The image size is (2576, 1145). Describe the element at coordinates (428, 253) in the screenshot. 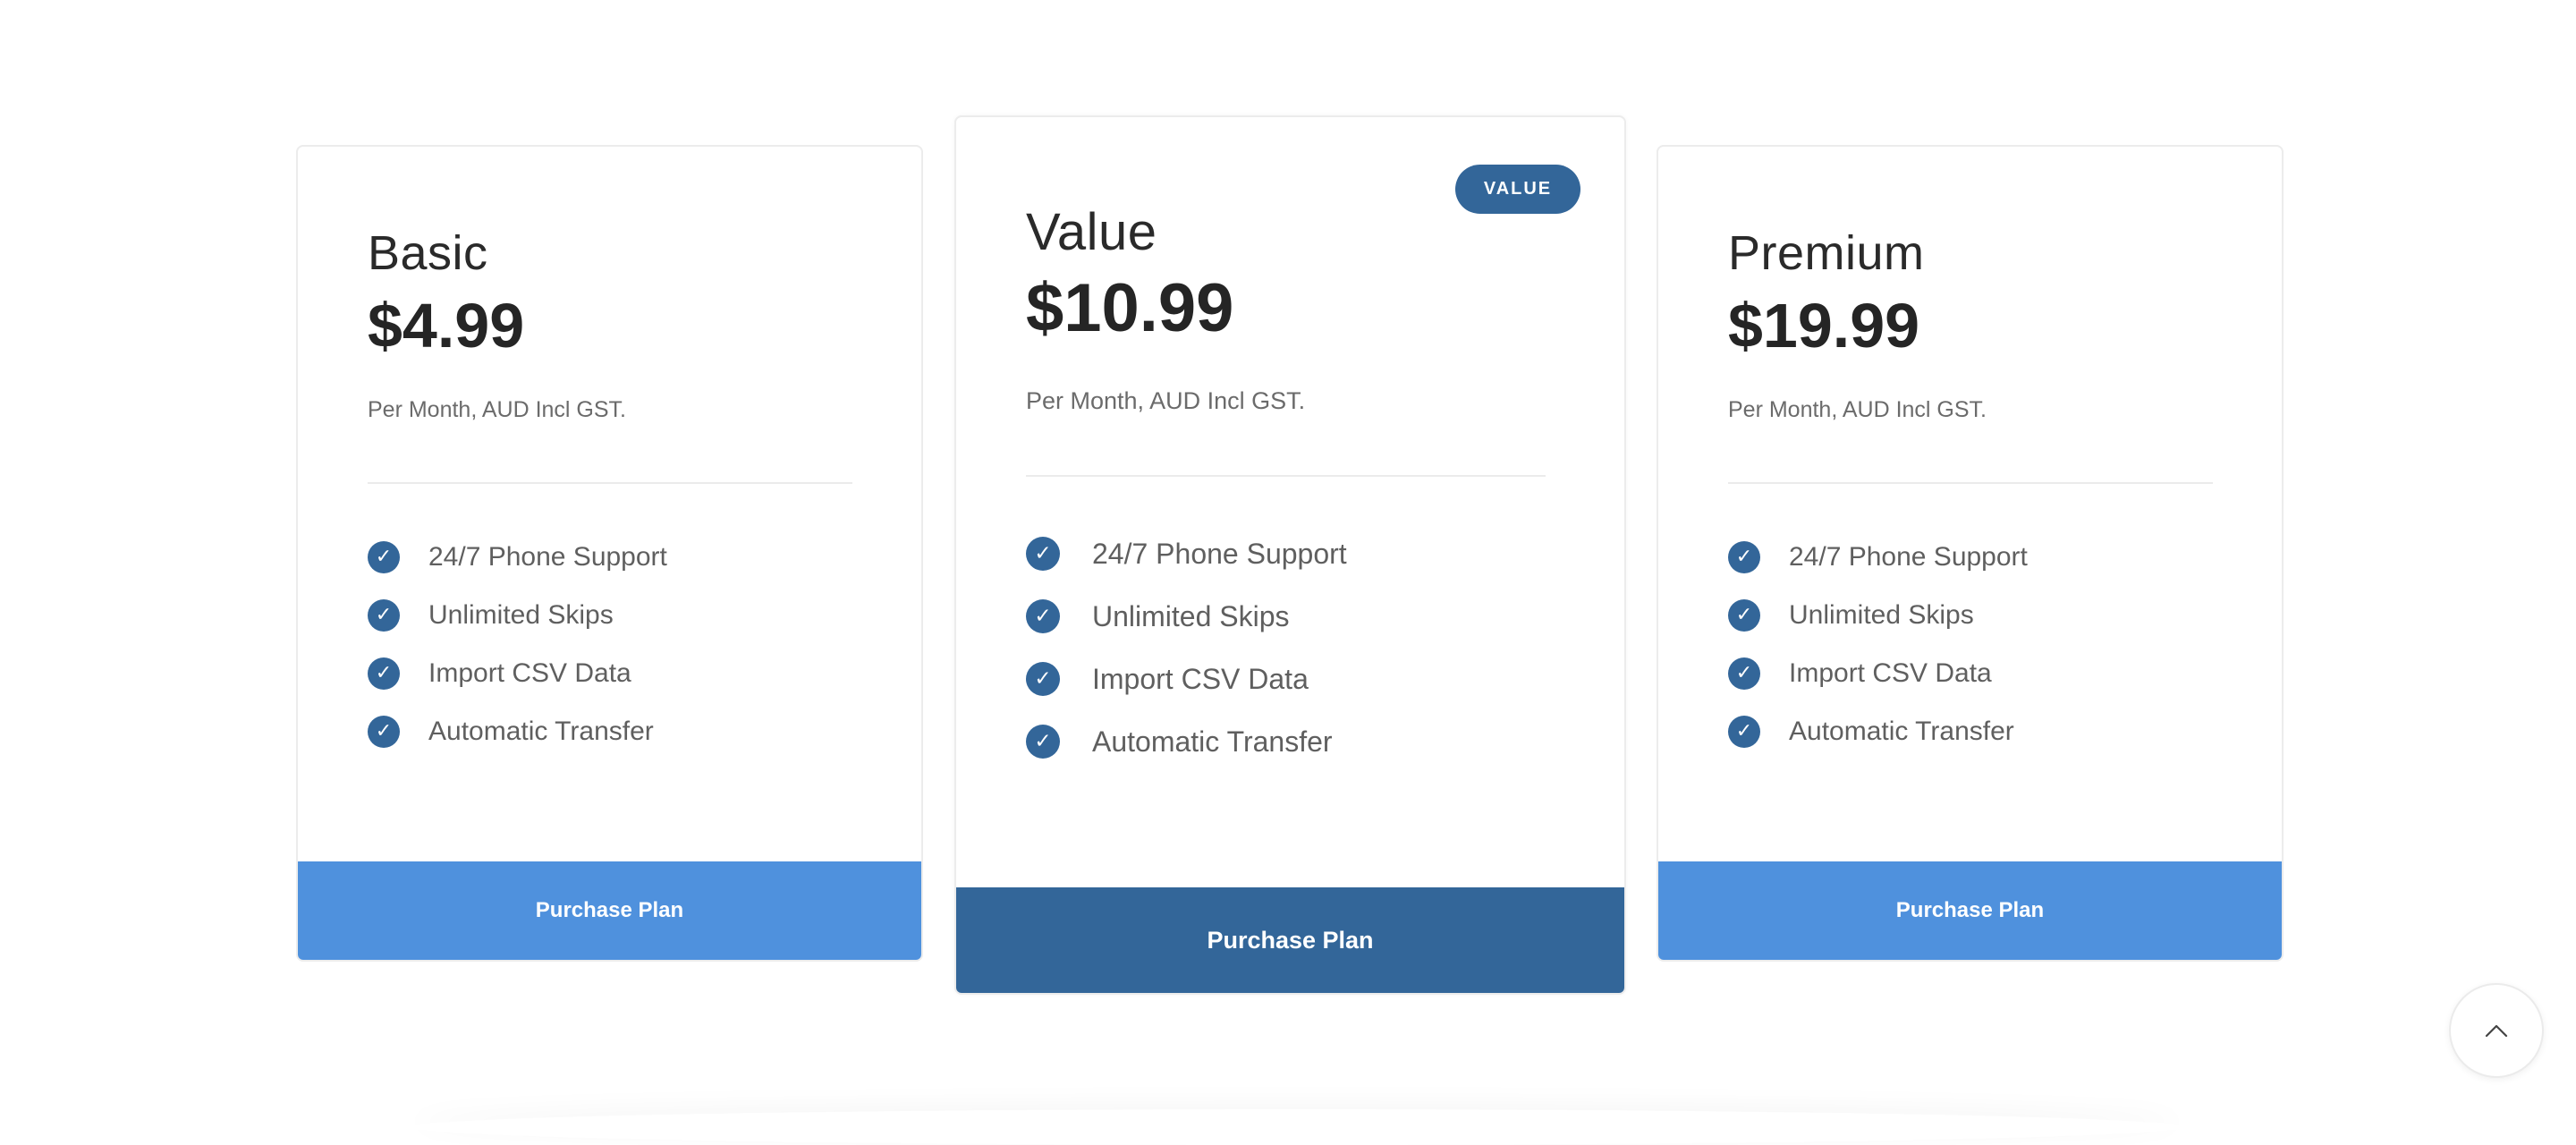

I see `plan-name: Basic` at that location.